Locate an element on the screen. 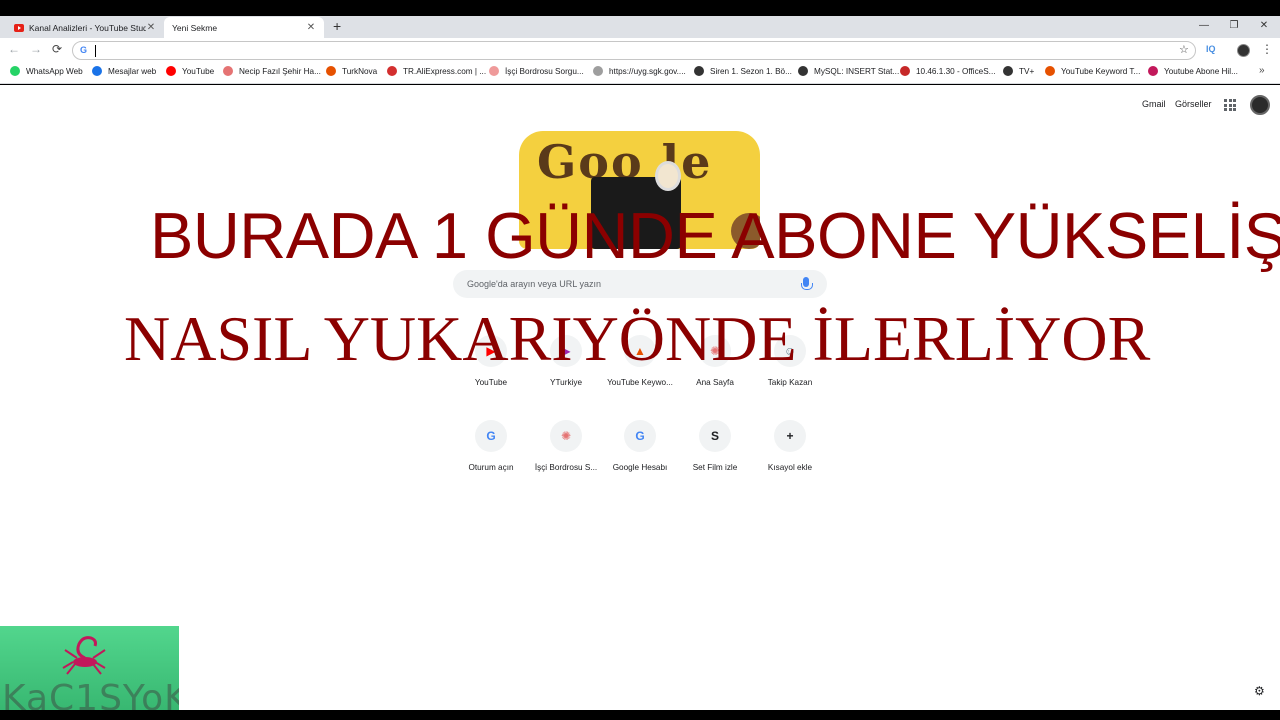 The height and width of the screenshot is (720, 1280). tab-label: Kanal Analizleri - YouTube Studio is located at coordinates (87, 27).